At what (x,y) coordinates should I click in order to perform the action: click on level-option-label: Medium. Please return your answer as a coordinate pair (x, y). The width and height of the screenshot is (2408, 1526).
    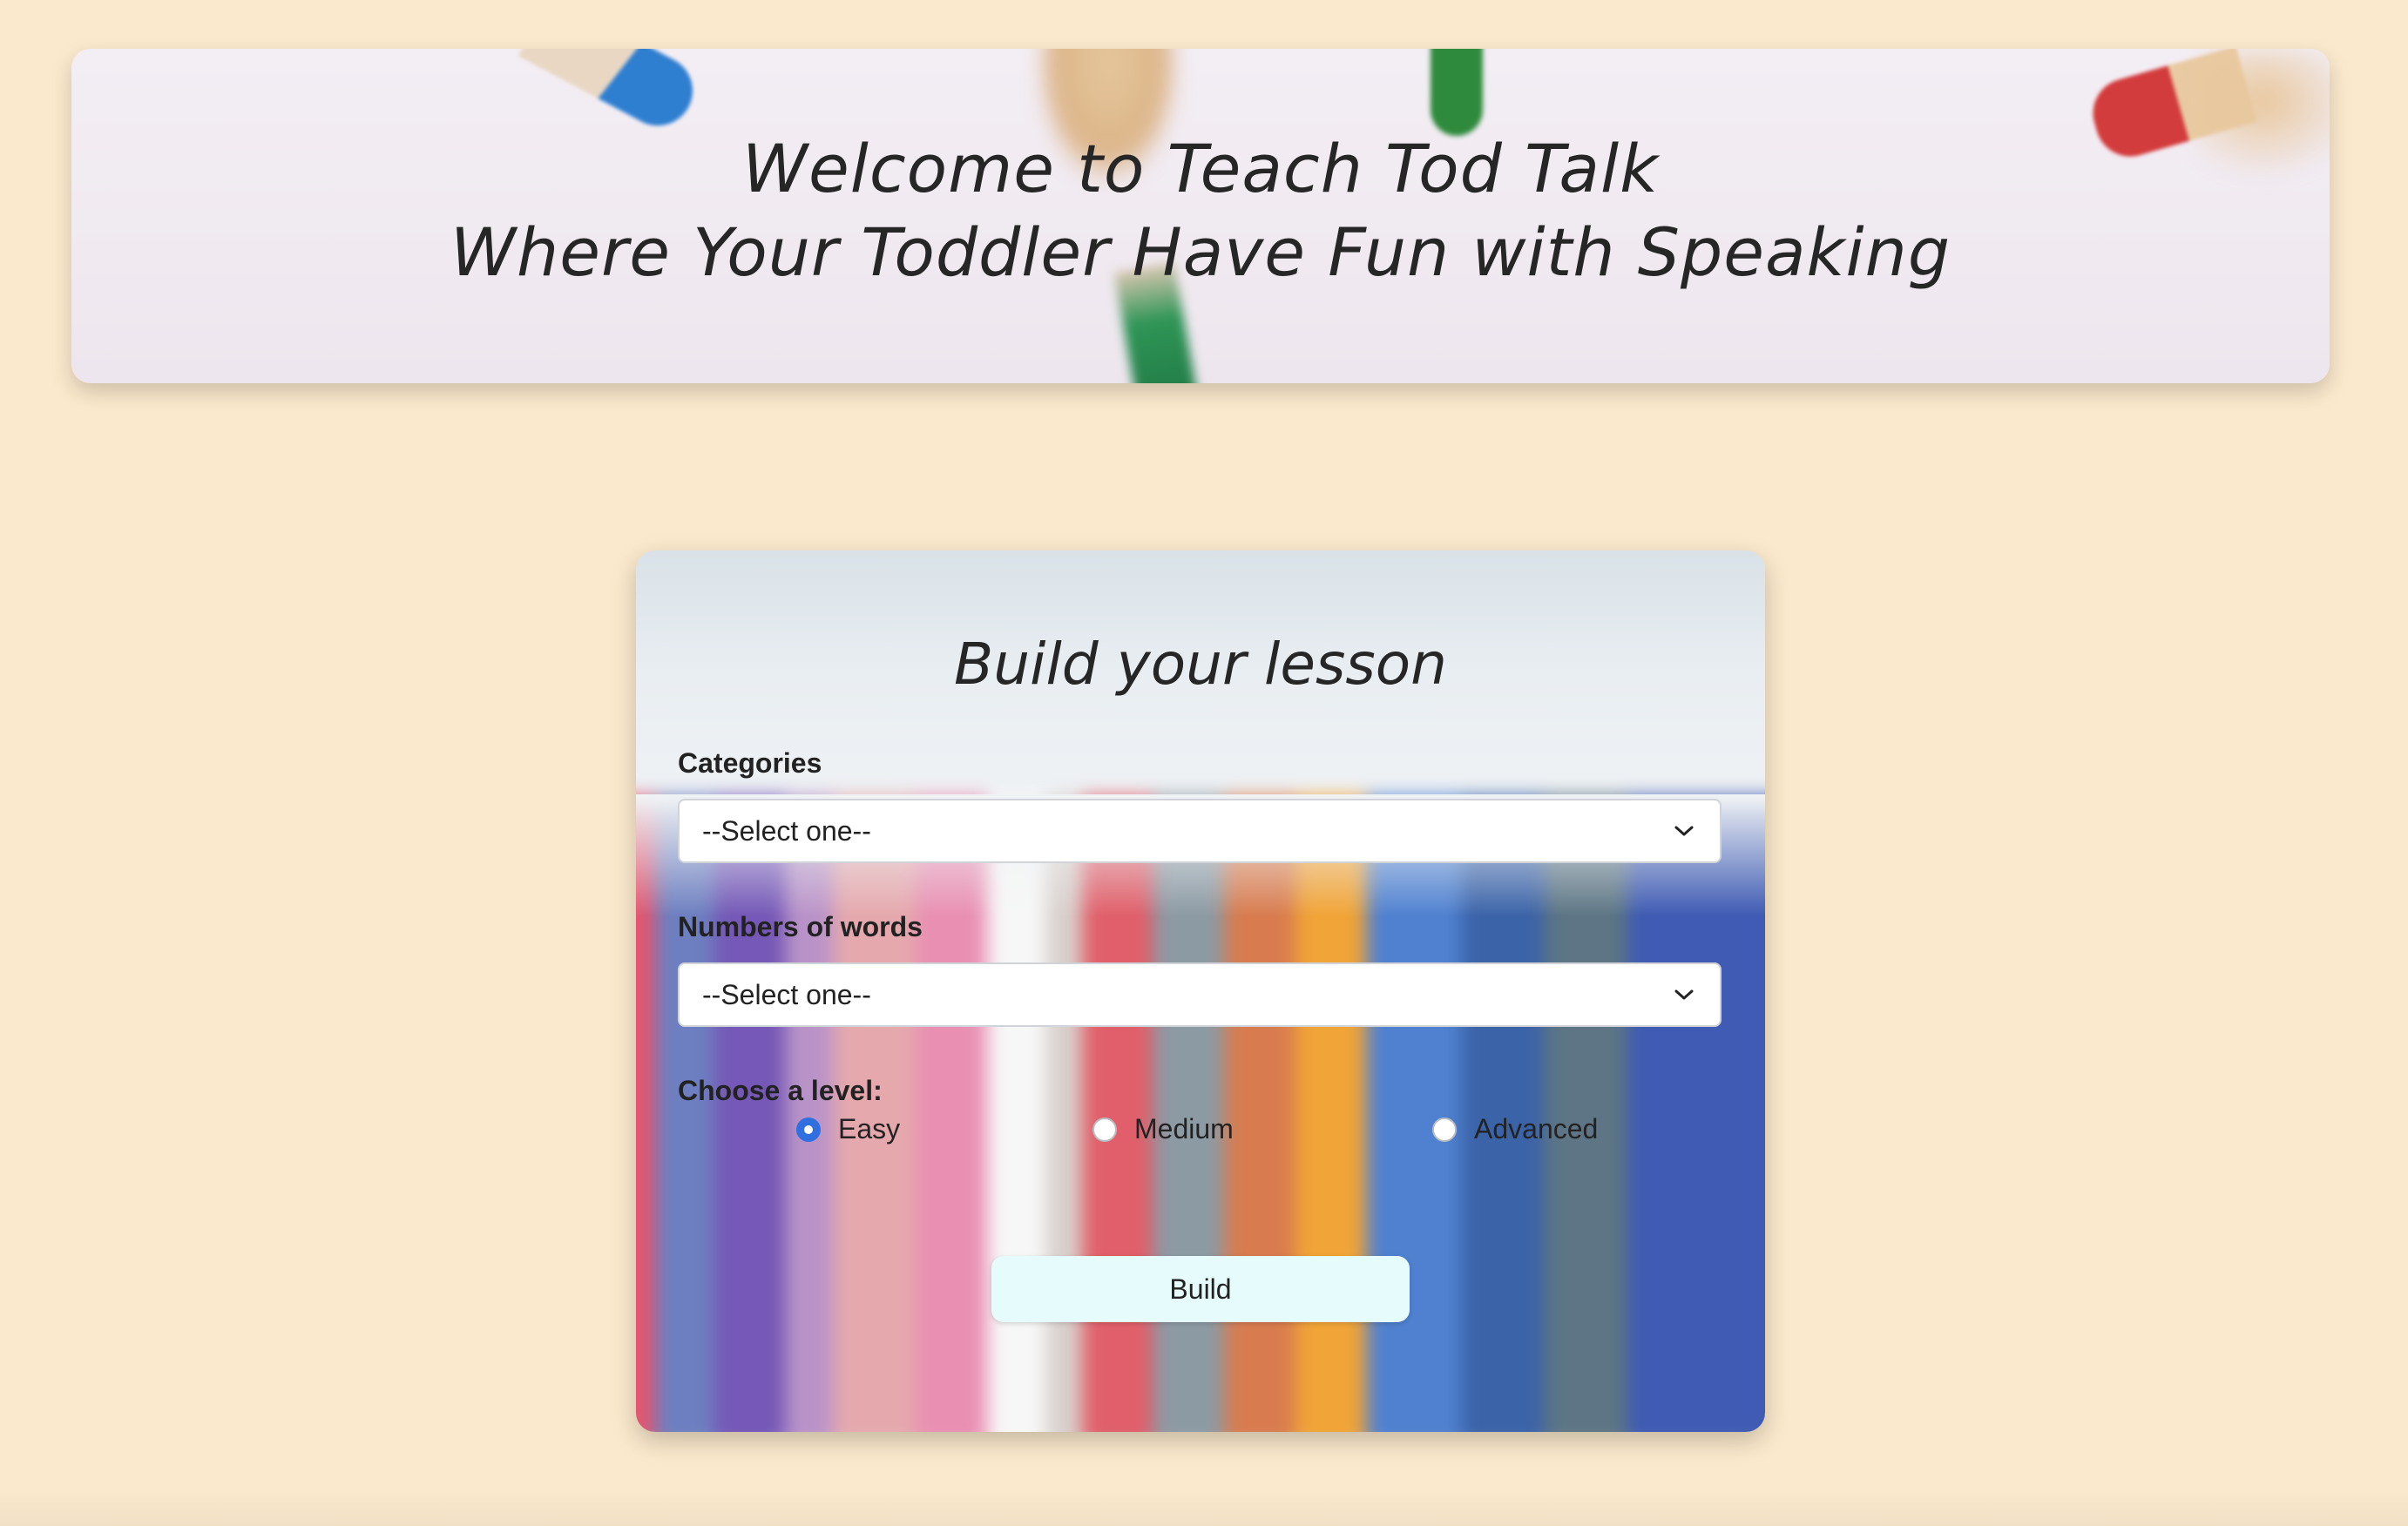
    Looking at the image, I should click on (1184, 1128).